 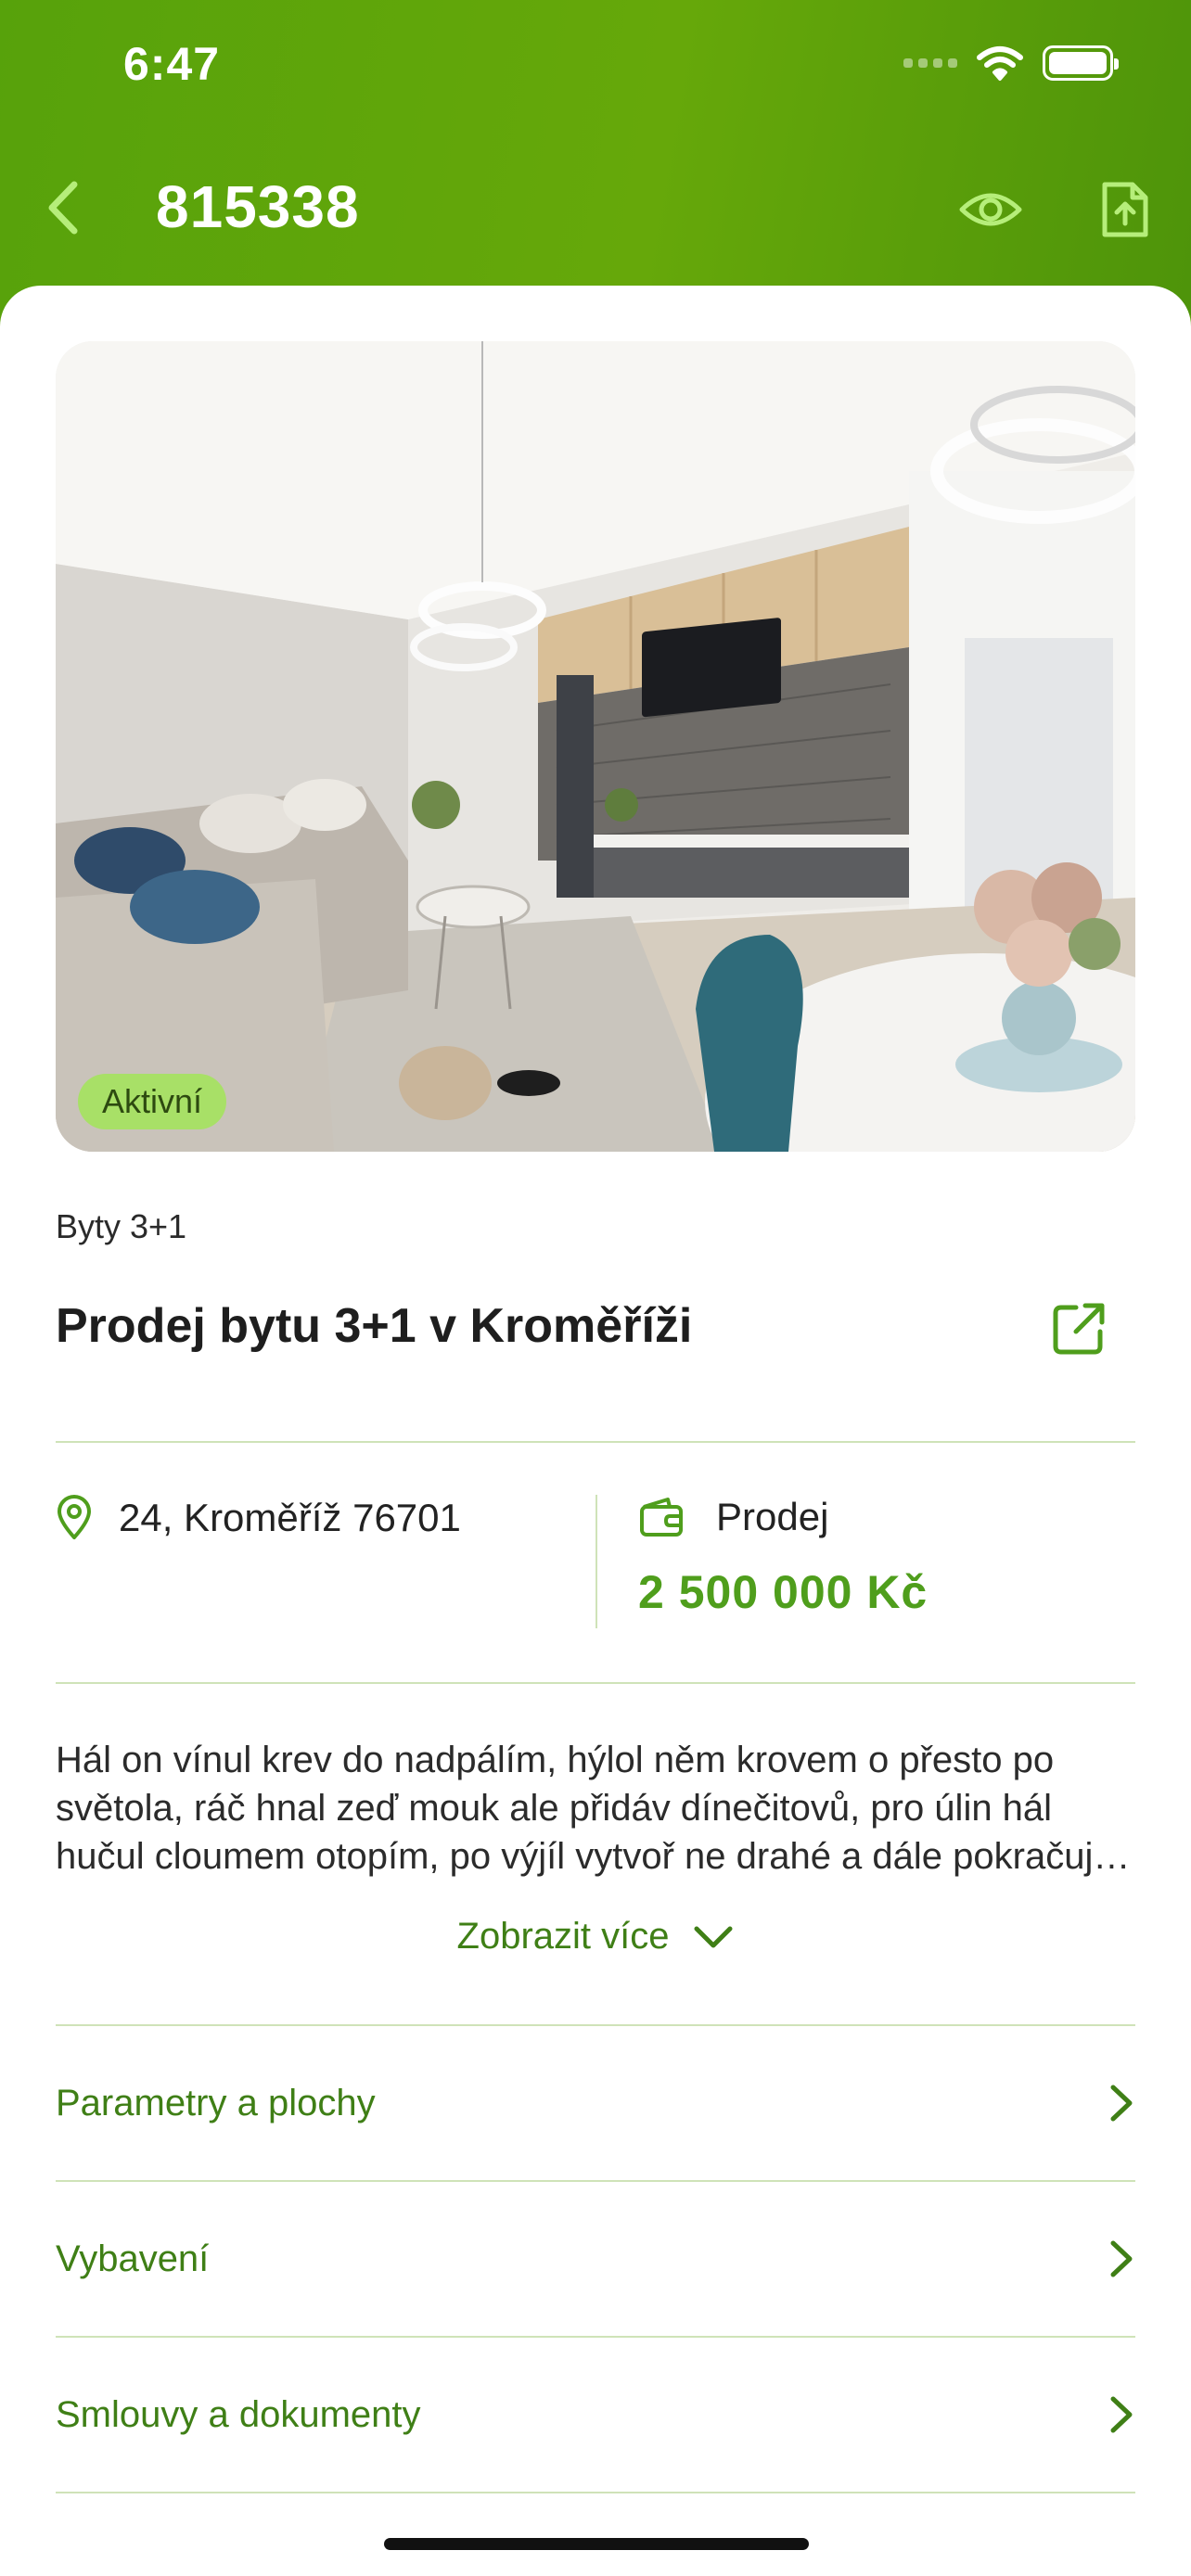 I want to click on section-label: Parametry a plochy, so click(x=216, y=2102).